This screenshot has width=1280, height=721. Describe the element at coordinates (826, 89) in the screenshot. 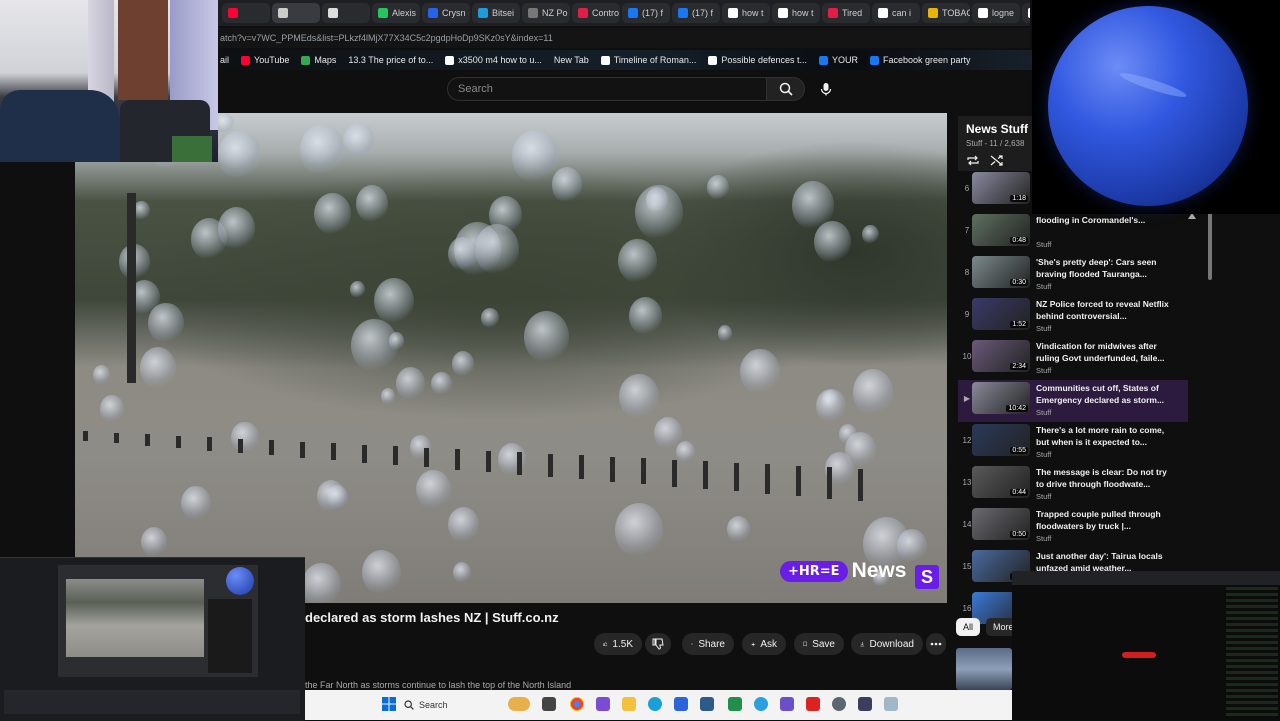

I see `voice-search-button` at that location.